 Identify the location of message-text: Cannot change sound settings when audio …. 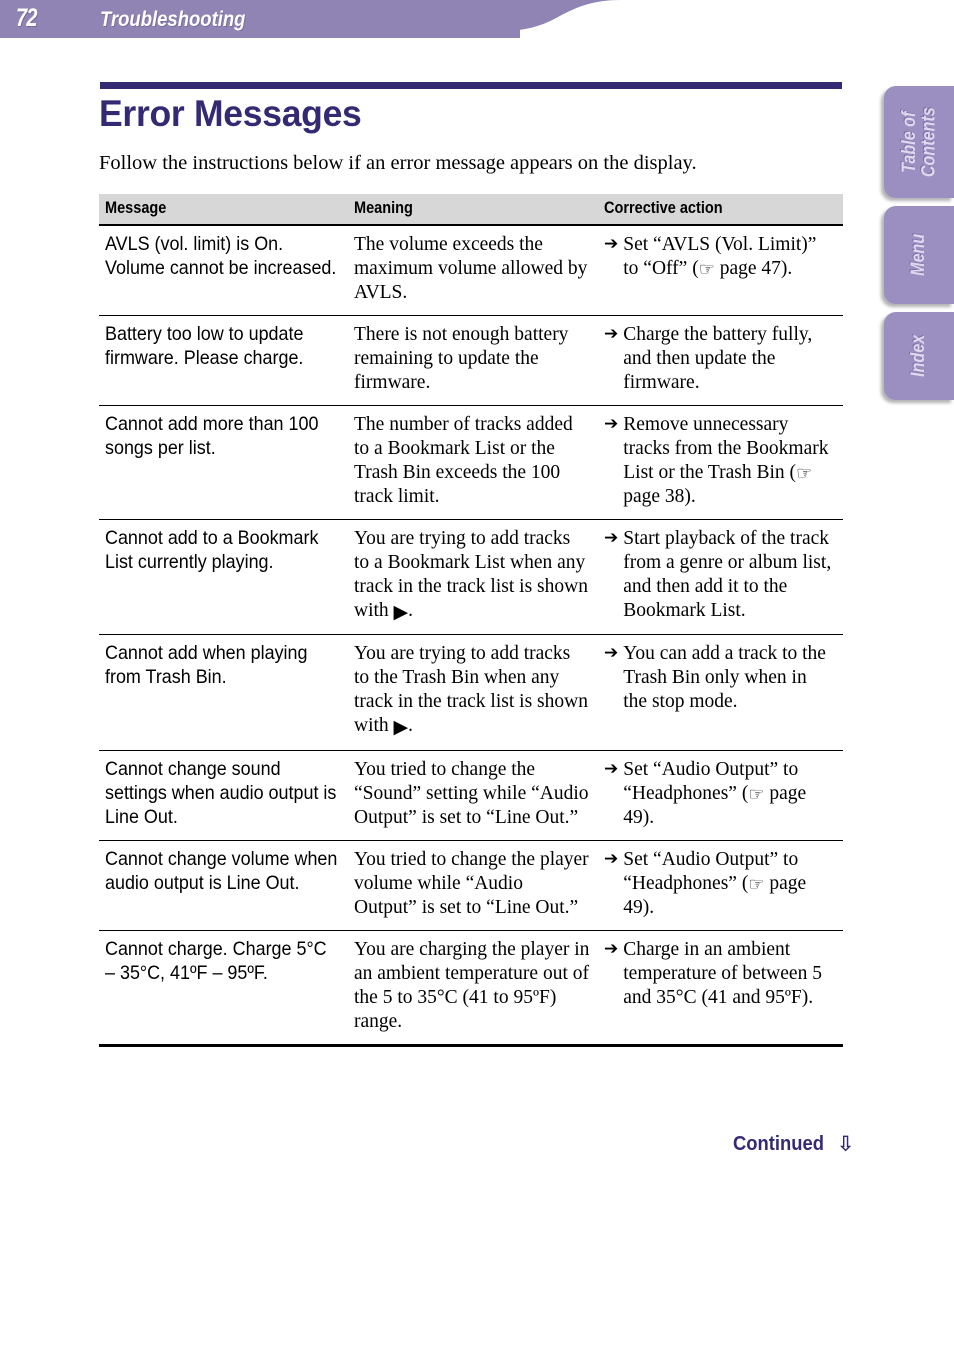
(221, 792).